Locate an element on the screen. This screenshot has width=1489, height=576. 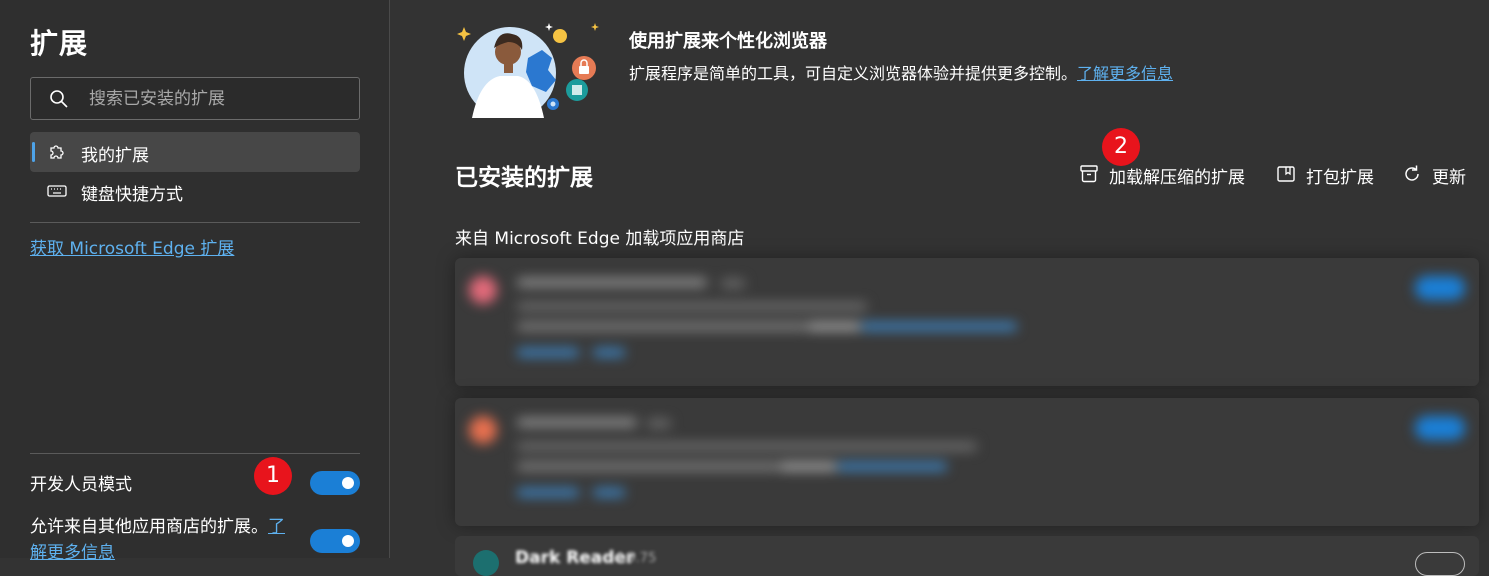
hero-description-text: 扩展程序是简单的工具，可自定义浏览器体验并提供更多控制。 is located at coordinates (853, 73).